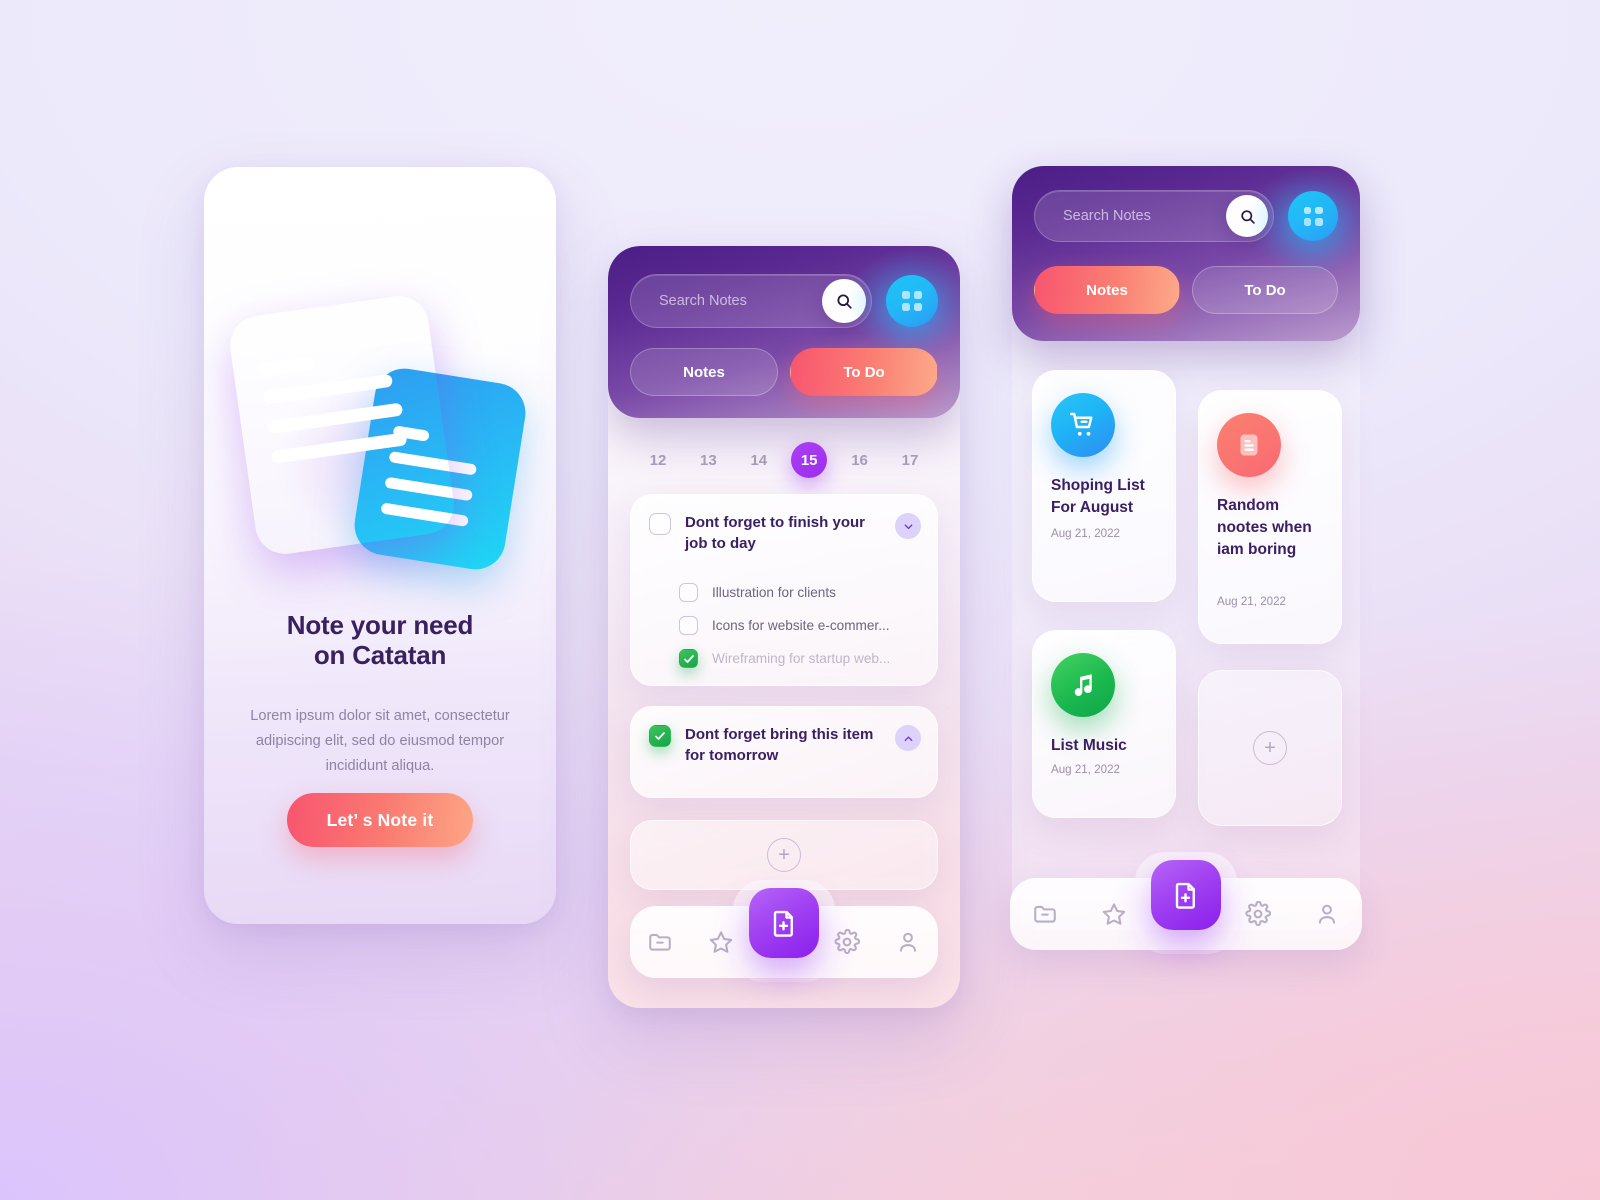 This screenshot has height=1200, width=1600. Describe the element at coordinates (1249, 445) in the screenshot. I see `document-lines-icon` at that location.